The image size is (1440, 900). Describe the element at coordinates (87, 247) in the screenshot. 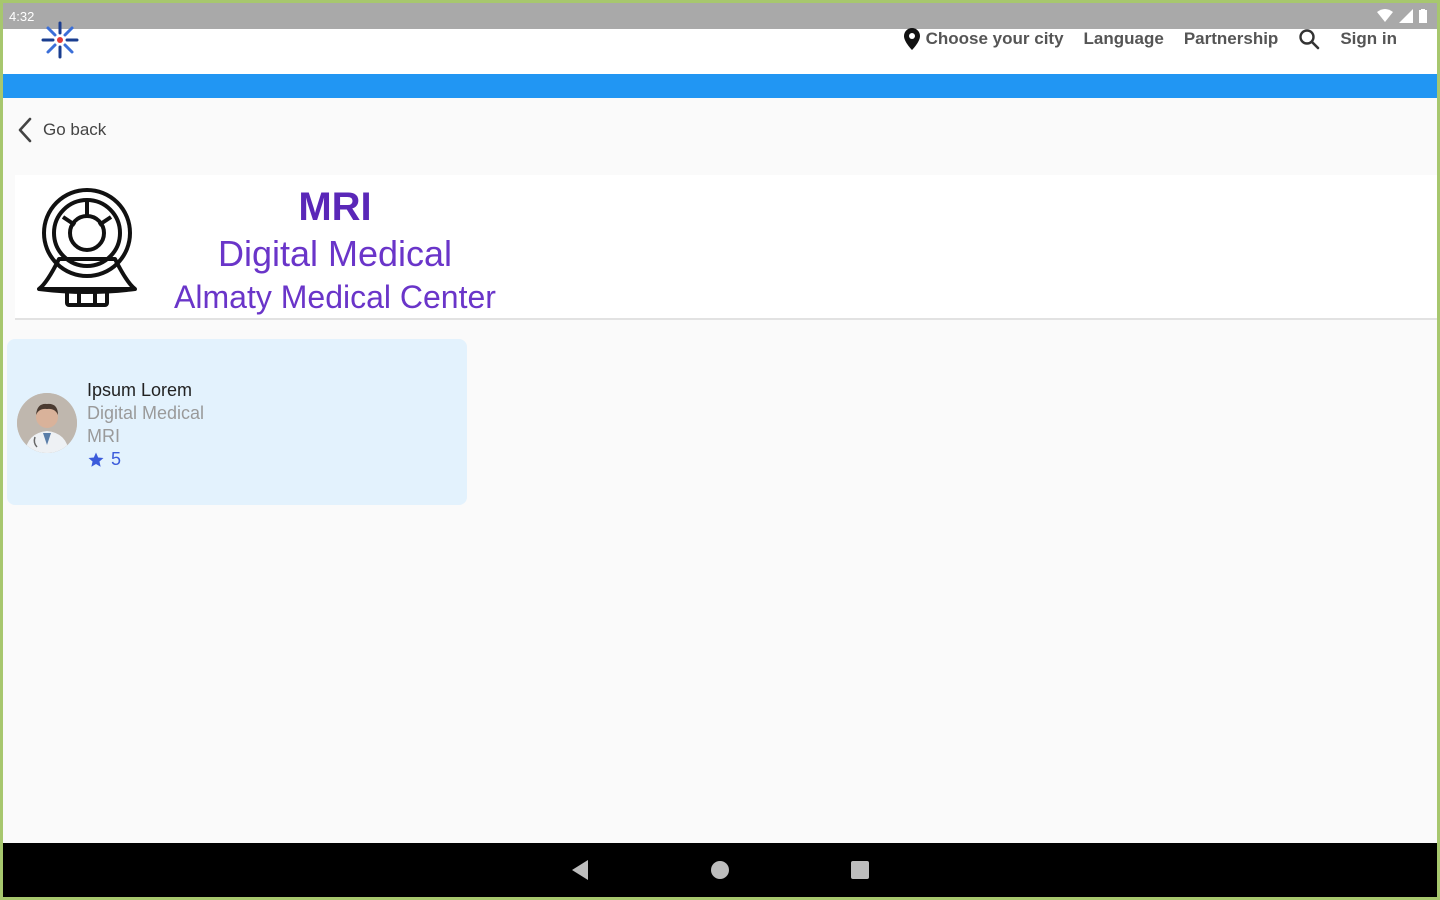

I see `mri-scanner-icon` at that location.